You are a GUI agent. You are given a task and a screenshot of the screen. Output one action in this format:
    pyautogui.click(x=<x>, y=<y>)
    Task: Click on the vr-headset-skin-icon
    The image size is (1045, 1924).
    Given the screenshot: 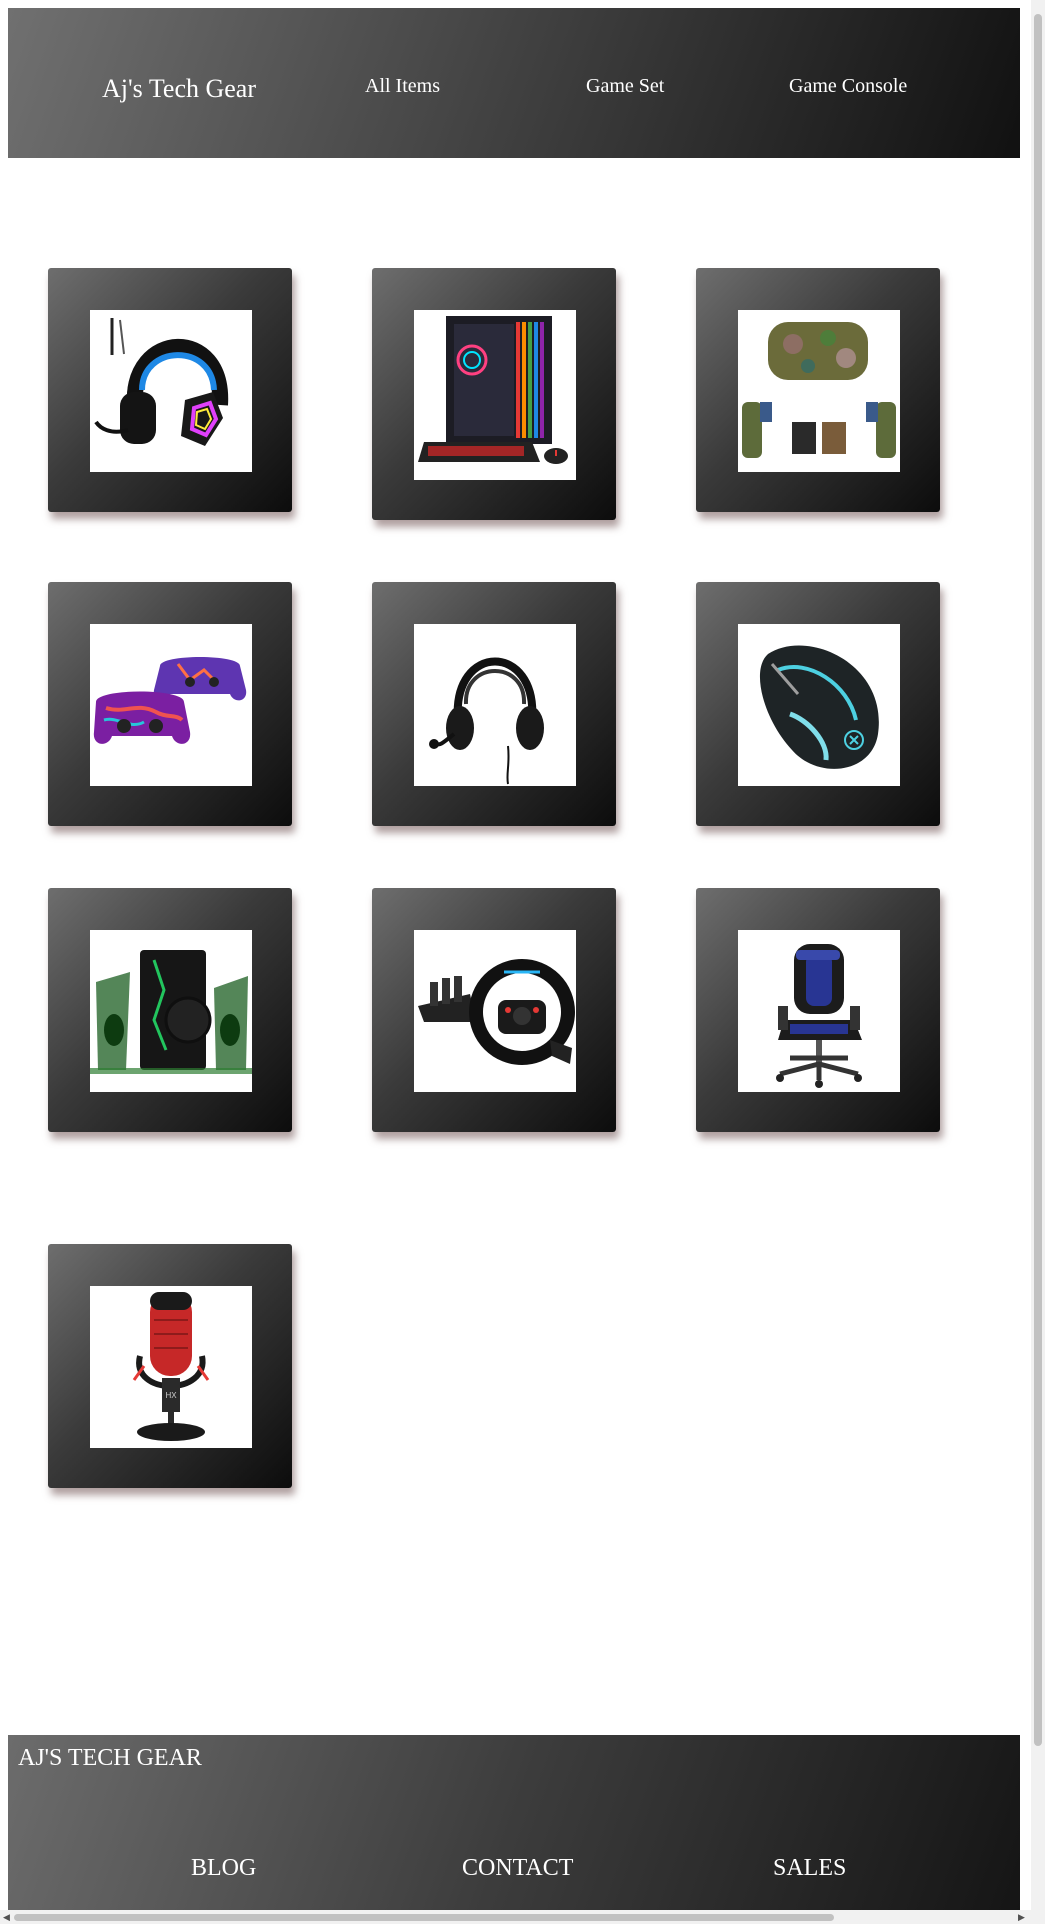 What is the action you would take?
    pyautogui.click(x=819, y=391)
    